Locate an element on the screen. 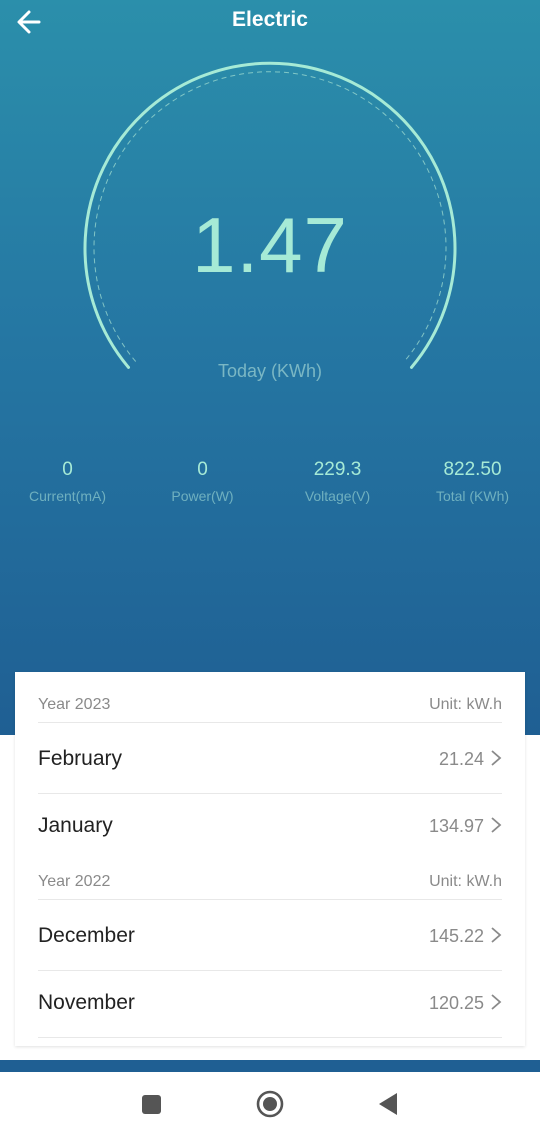  stat-total-value: 822.50 is located at coordinates (472, 469).